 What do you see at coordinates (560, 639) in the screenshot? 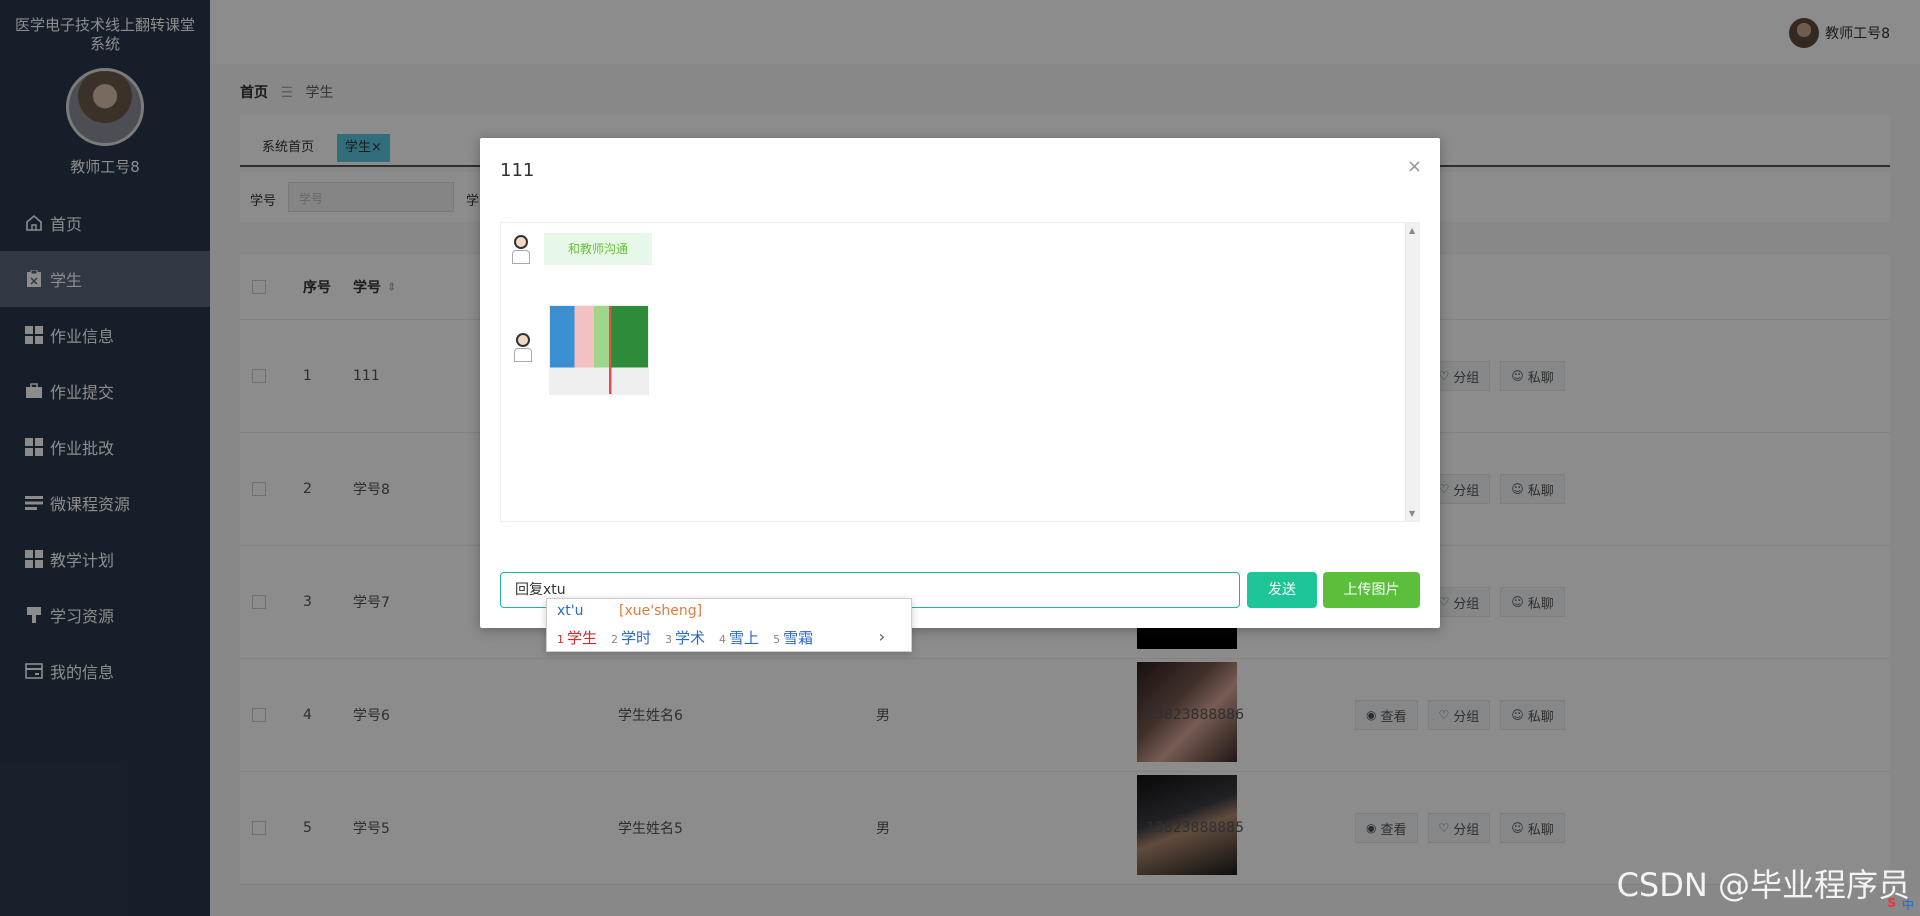
I see `candidate-number: 1` at bounding box center [560, 639].